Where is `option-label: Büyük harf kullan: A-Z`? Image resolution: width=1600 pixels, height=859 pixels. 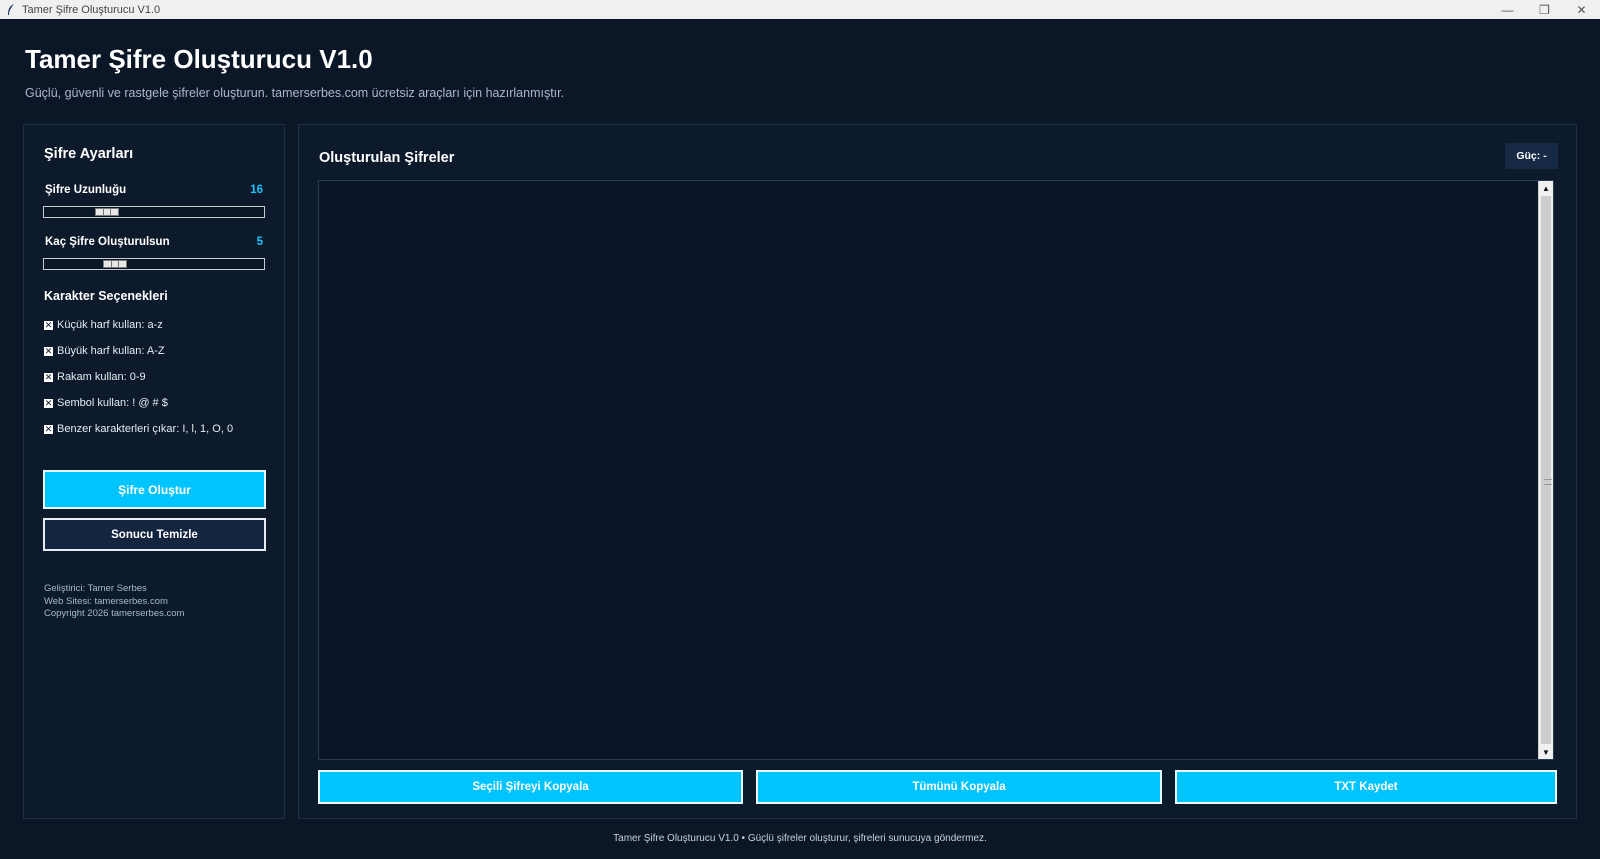 option-label: Büyük harf kullan: A-Z is located at coordinates (111, 351).